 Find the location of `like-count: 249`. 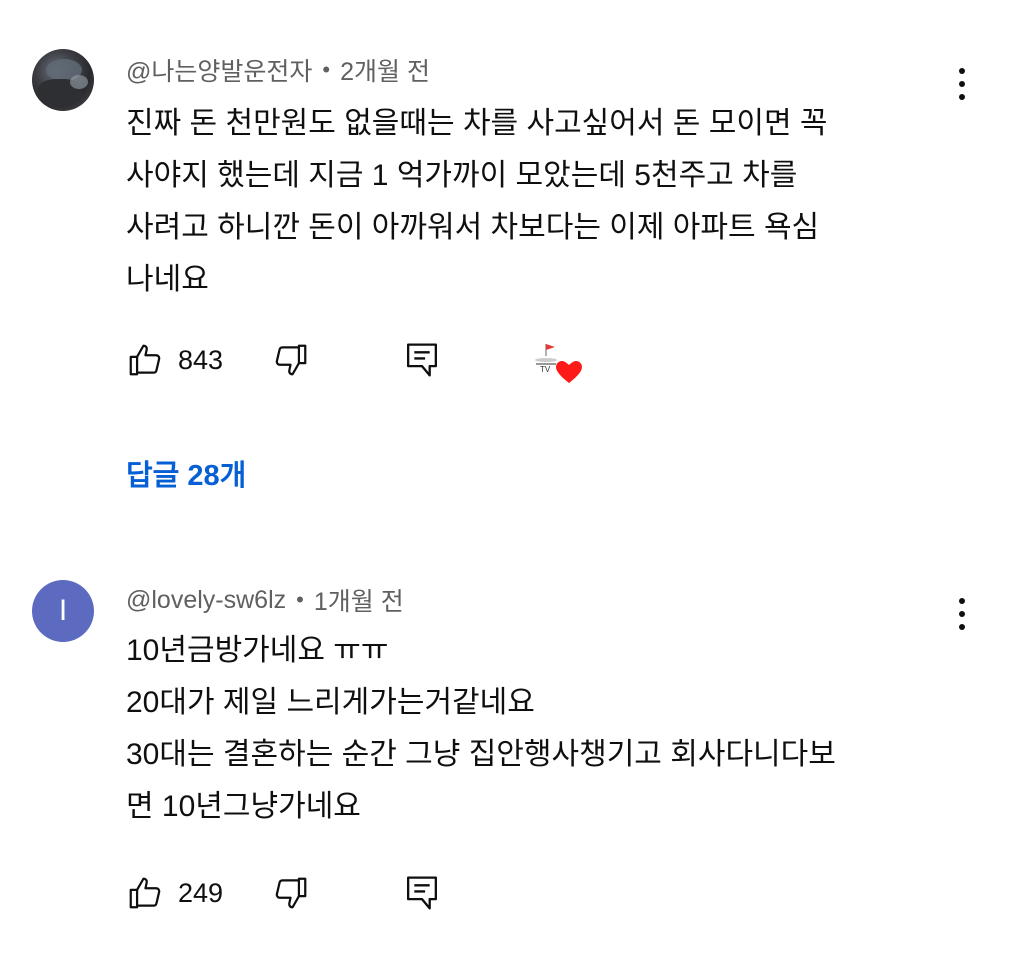

like-count: 249 is located at coordinates (201, 892).